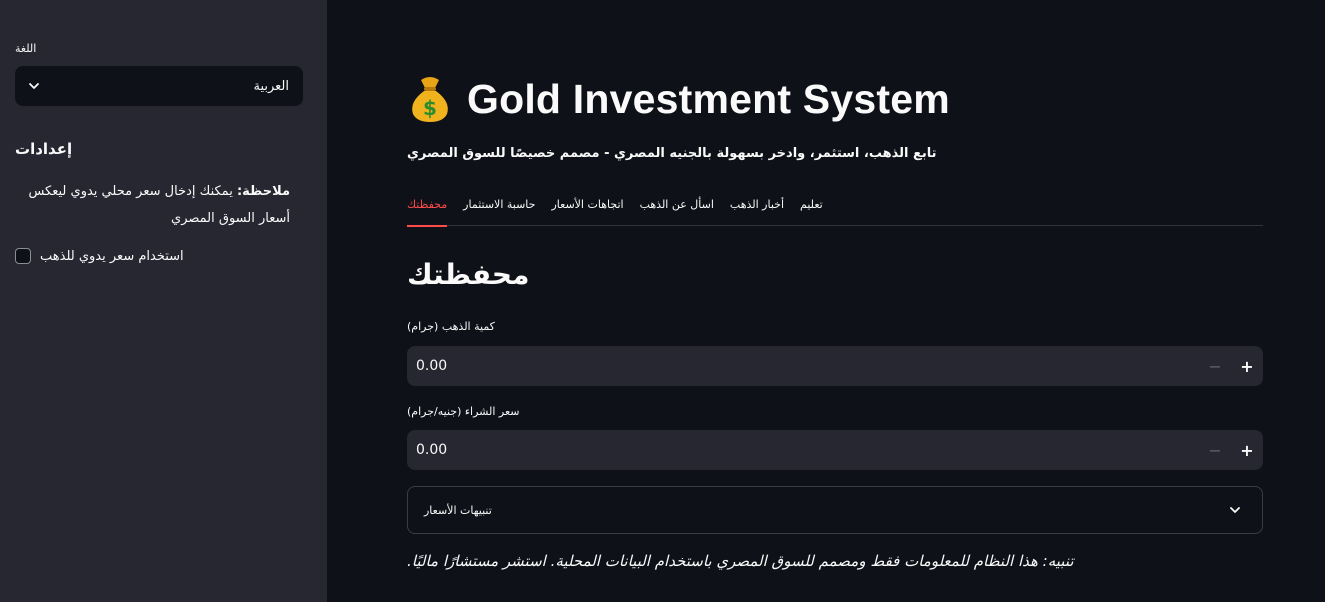 This screenshot has width=1325, height=602. What do you see at coordinates (427, 207) in the screenshot?
I see `tab-portfolio: محفظتك` at bounding box center [427, 207].